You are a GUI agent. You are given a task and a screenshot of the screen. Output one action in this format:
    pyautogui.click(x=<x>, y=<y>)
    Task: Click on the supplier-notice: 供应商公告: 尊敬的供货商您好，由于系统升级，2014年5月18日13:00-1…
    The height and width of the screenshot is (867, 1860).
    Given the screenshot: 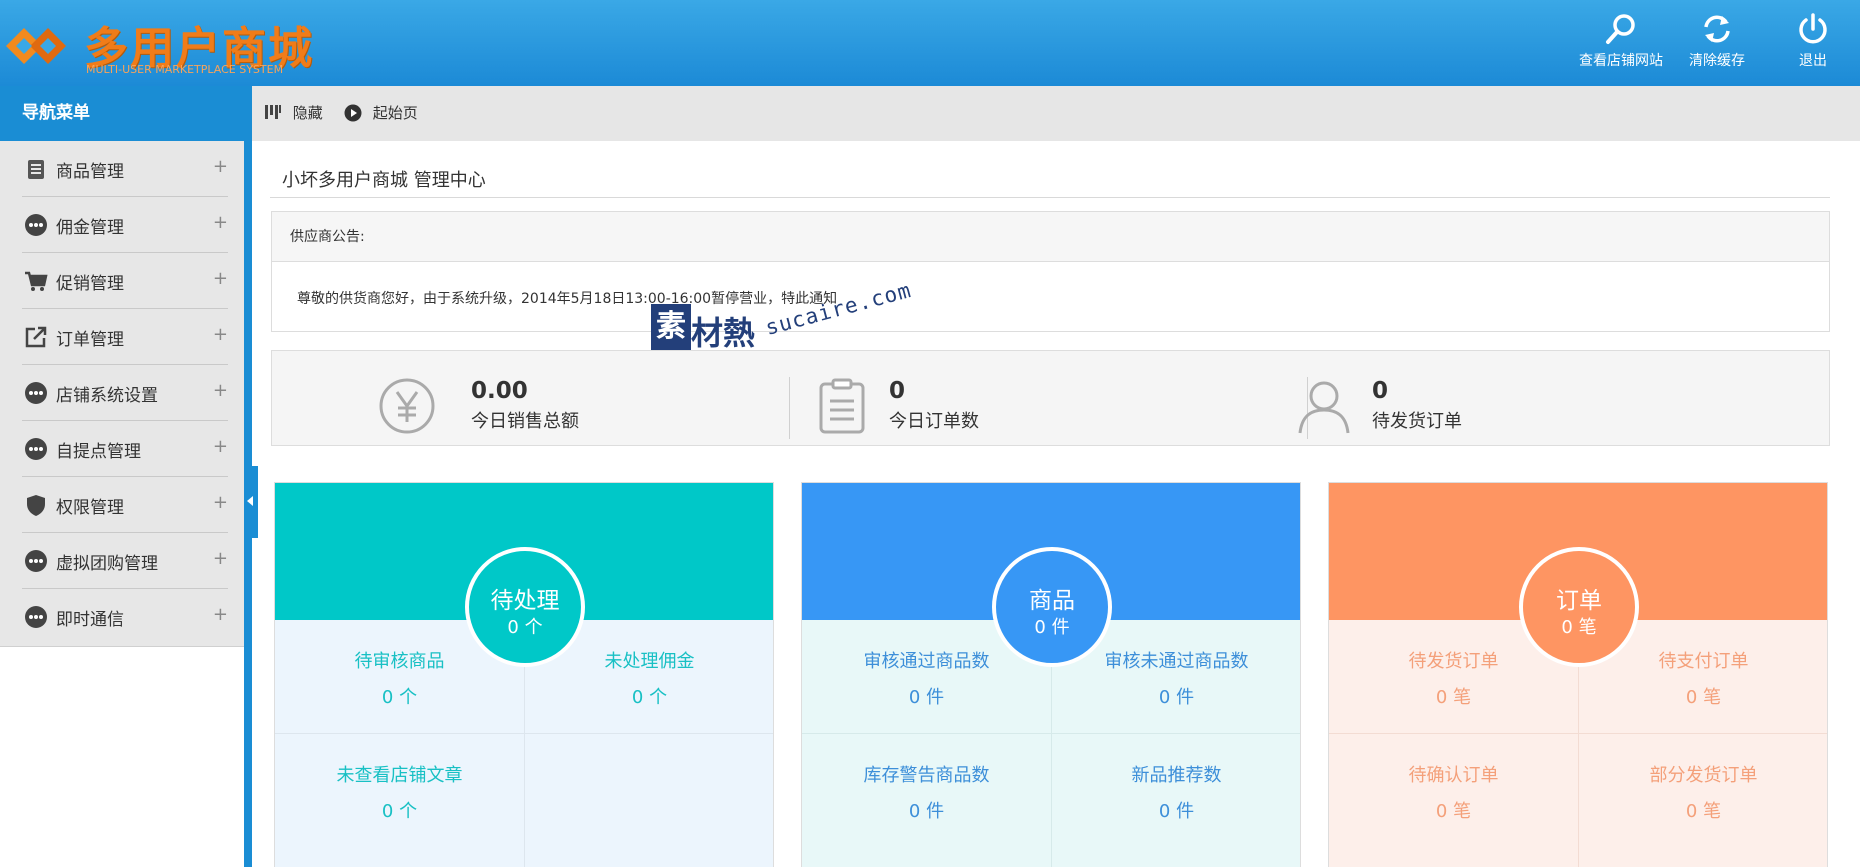 What is the action you would take?
    pyautogui.click(x=1050, y=271)
    